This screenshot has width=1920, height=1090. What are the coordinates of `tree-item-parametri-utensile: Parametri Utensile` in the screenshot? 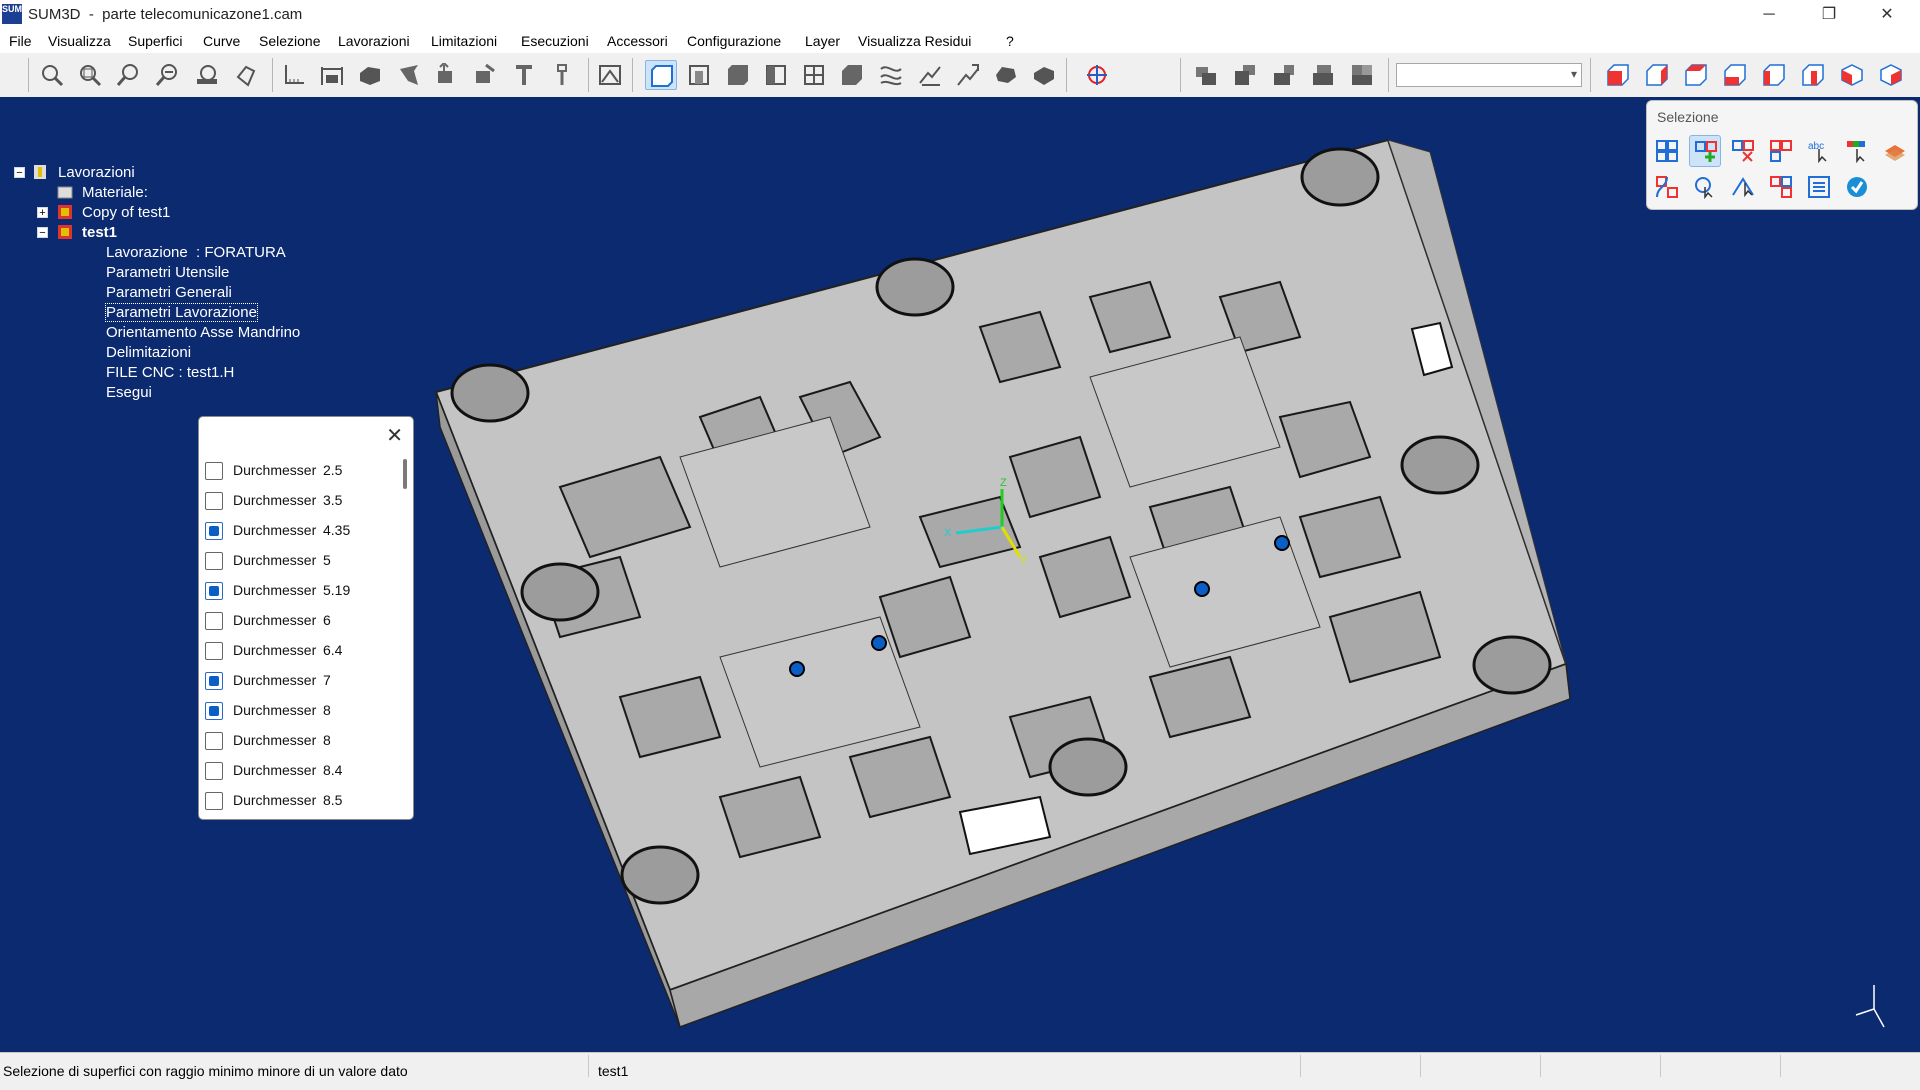 It's located at (167, 272).